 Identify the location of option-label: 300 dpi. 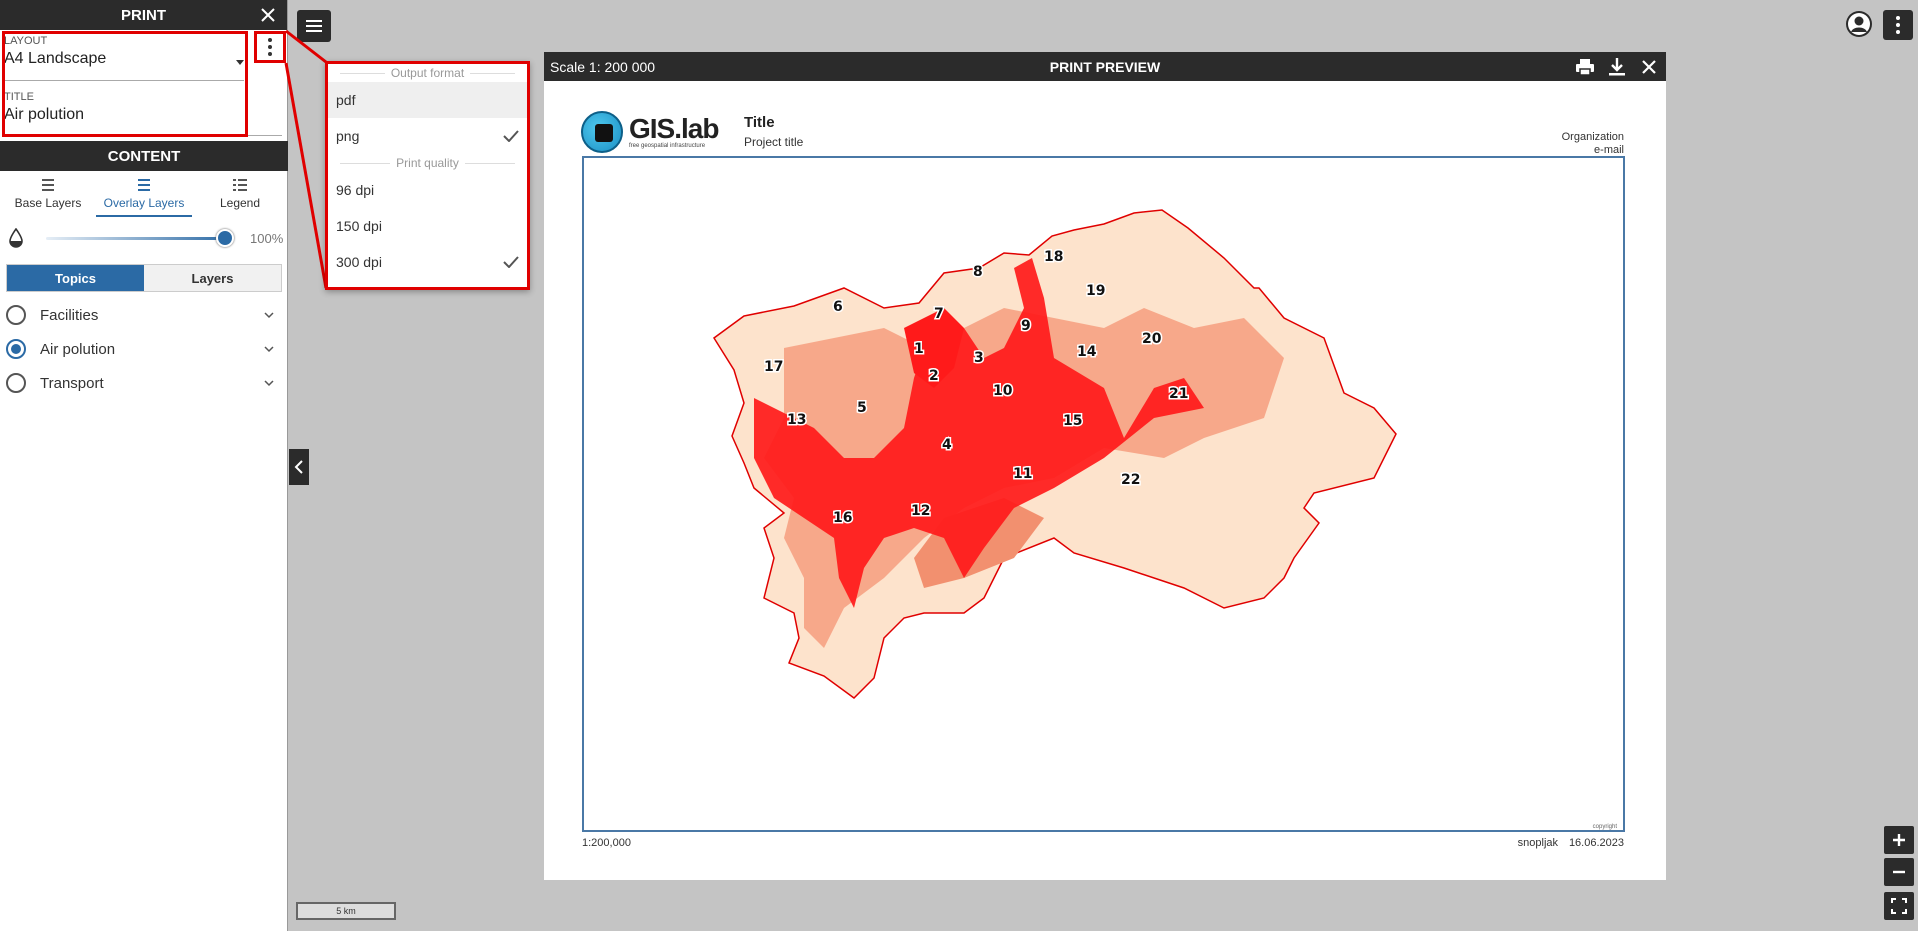
(359, 262).